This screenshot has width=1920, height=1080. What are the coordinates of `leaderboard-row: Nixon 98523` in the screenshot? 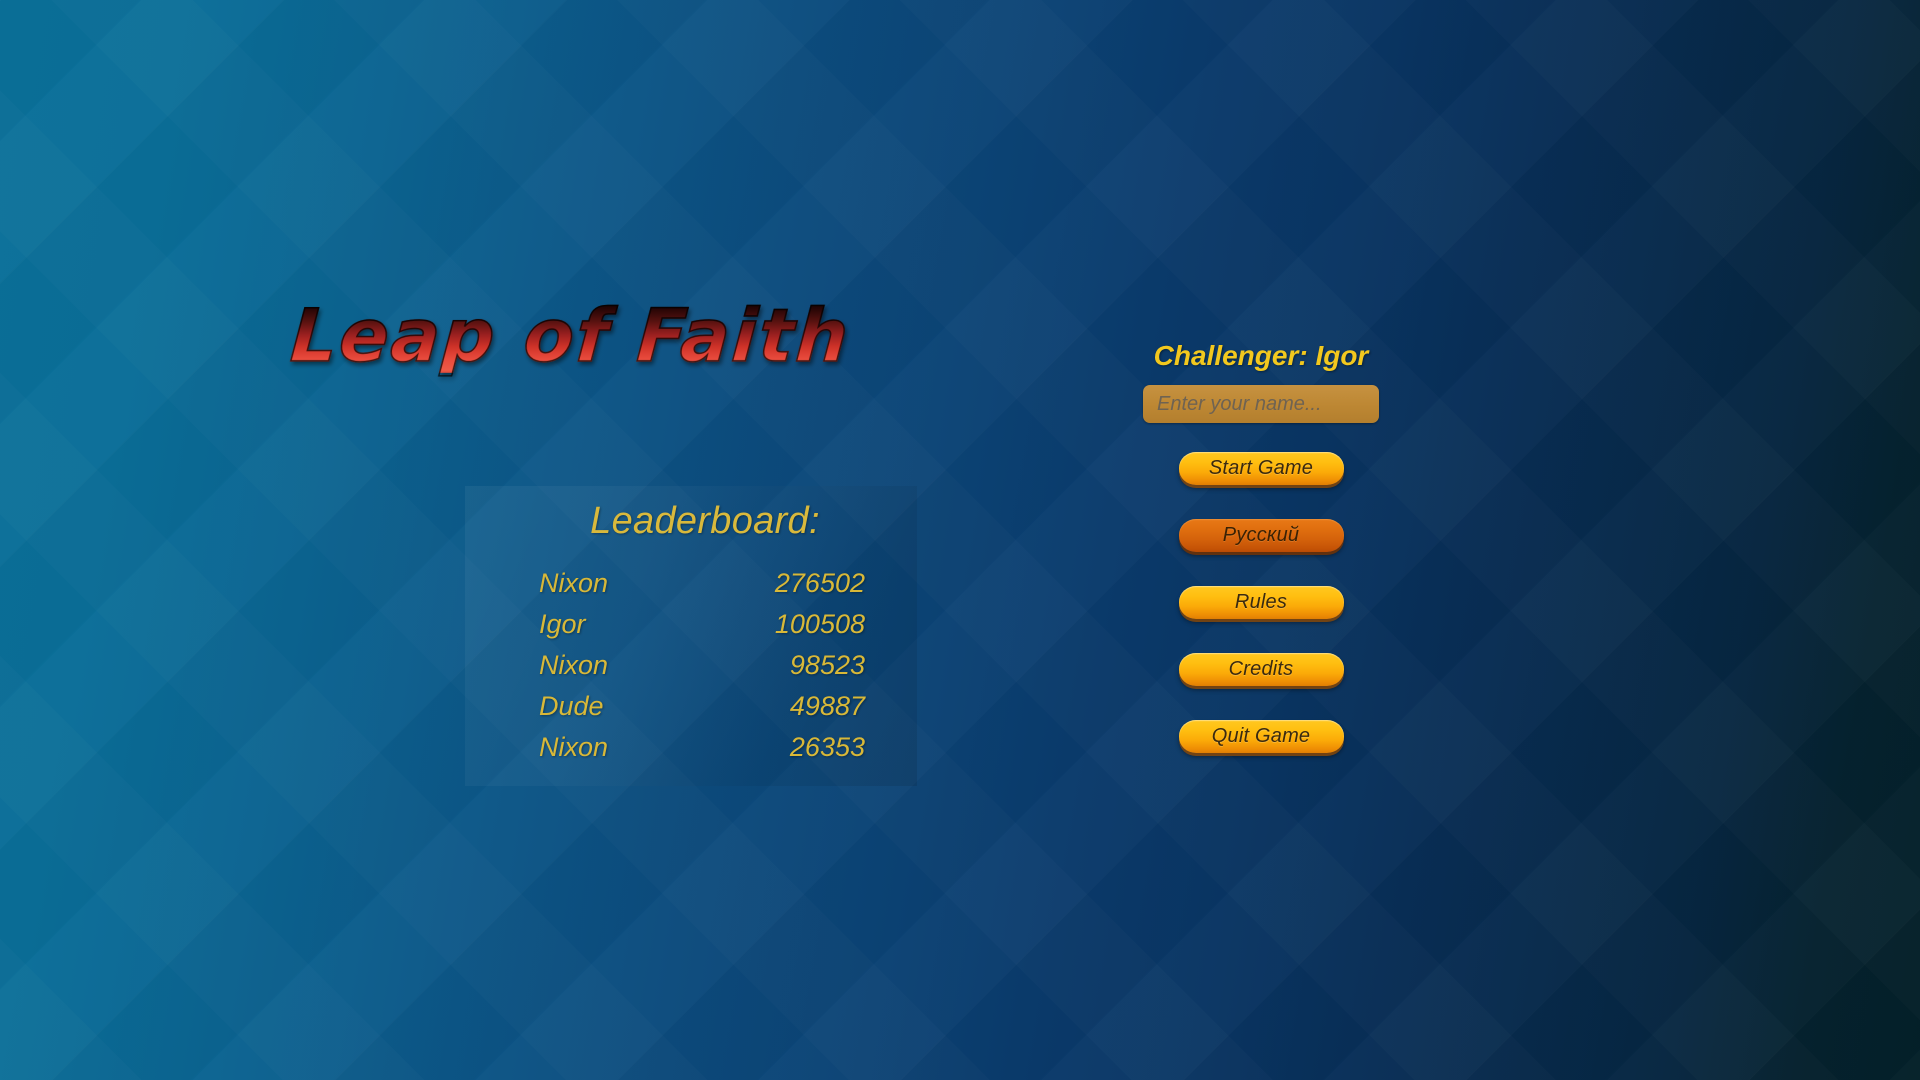 It's located at (702, 670).